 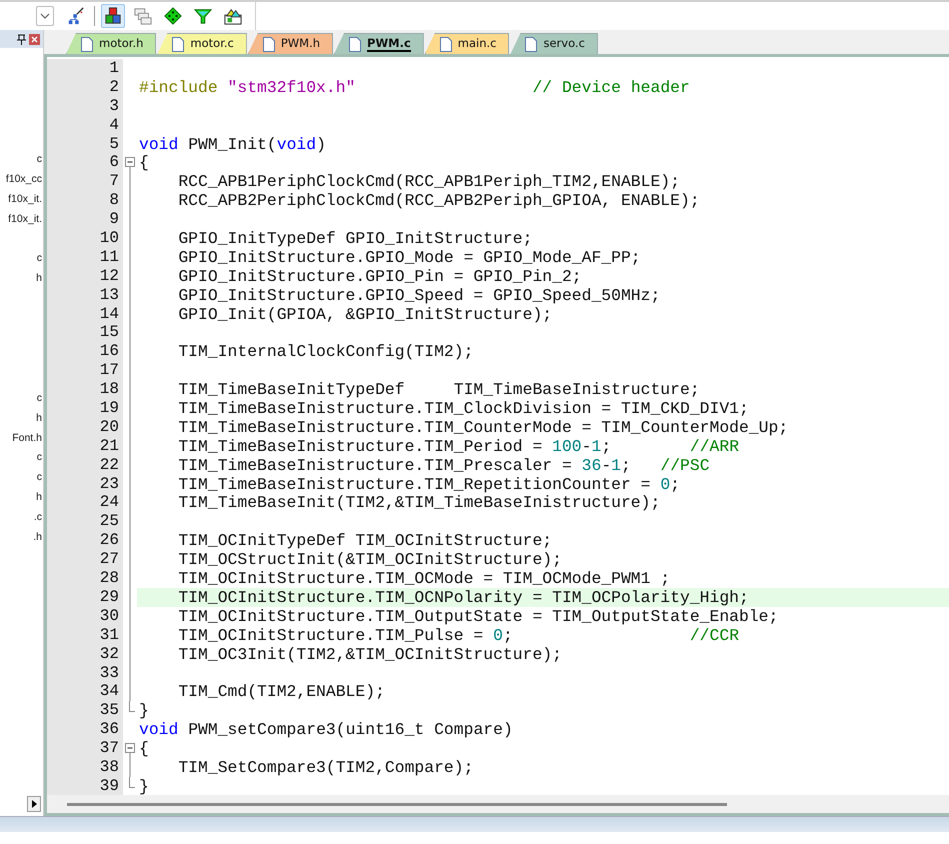 I want to click on code-line: void PWM_Init(void), so click(x=232, y=144).